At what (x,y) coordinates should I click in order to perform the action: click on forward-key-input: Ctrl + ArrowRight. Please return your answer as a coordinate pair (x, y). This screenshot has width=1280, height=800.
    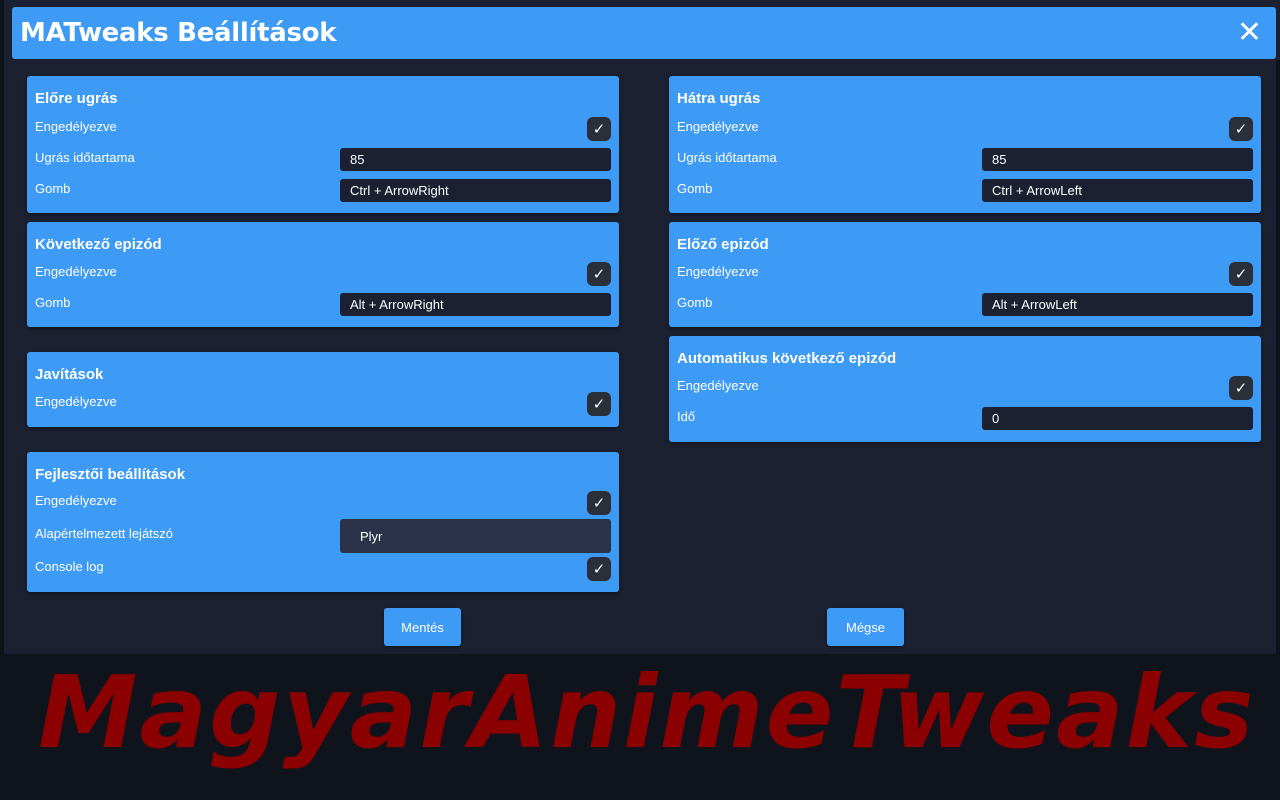
    Looking at the image, I should click on (475, 190).